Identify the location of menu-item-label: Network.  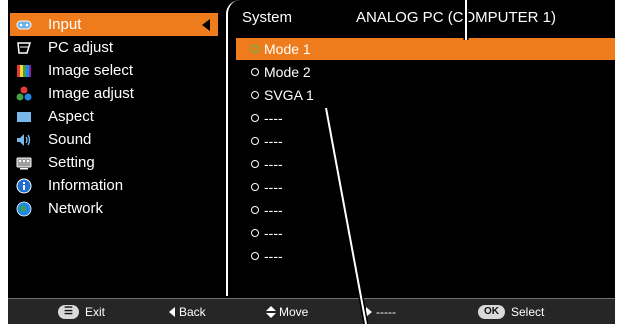
(76, 208).